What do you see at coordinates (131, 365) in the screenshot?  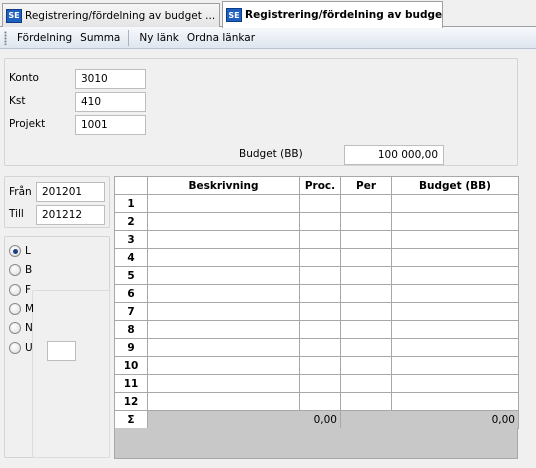 I see `row-number: 10` at bounding box center [131, 365].